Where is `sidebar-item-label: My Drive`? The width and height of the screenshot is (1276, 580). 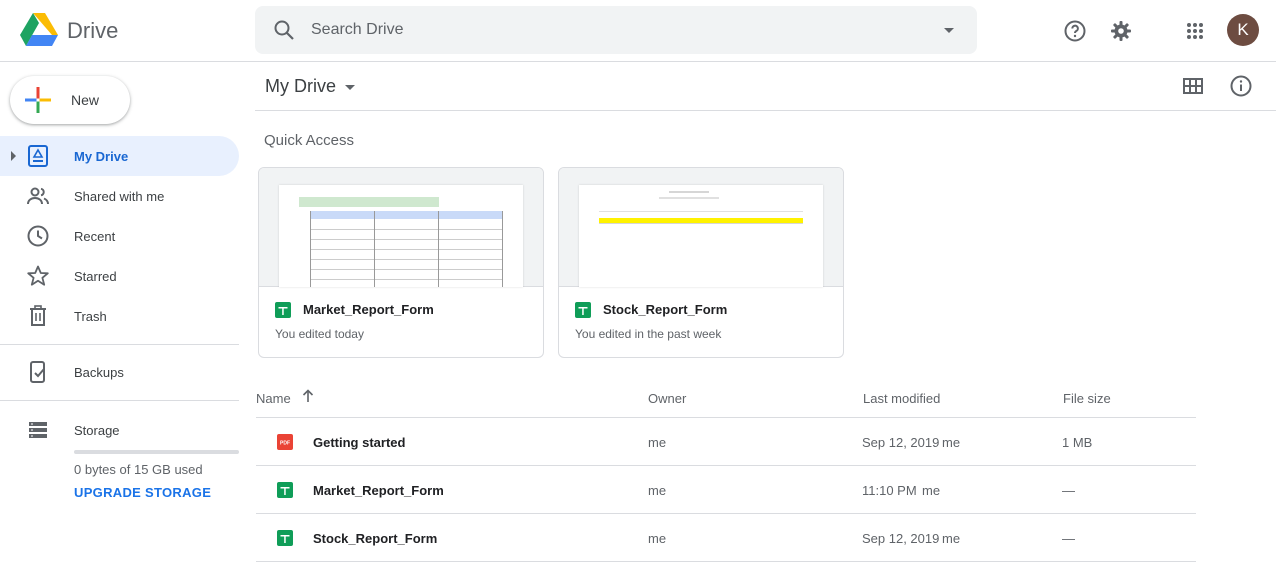
sidebar-item-label: My Drive is located at coordinates (101, 156).